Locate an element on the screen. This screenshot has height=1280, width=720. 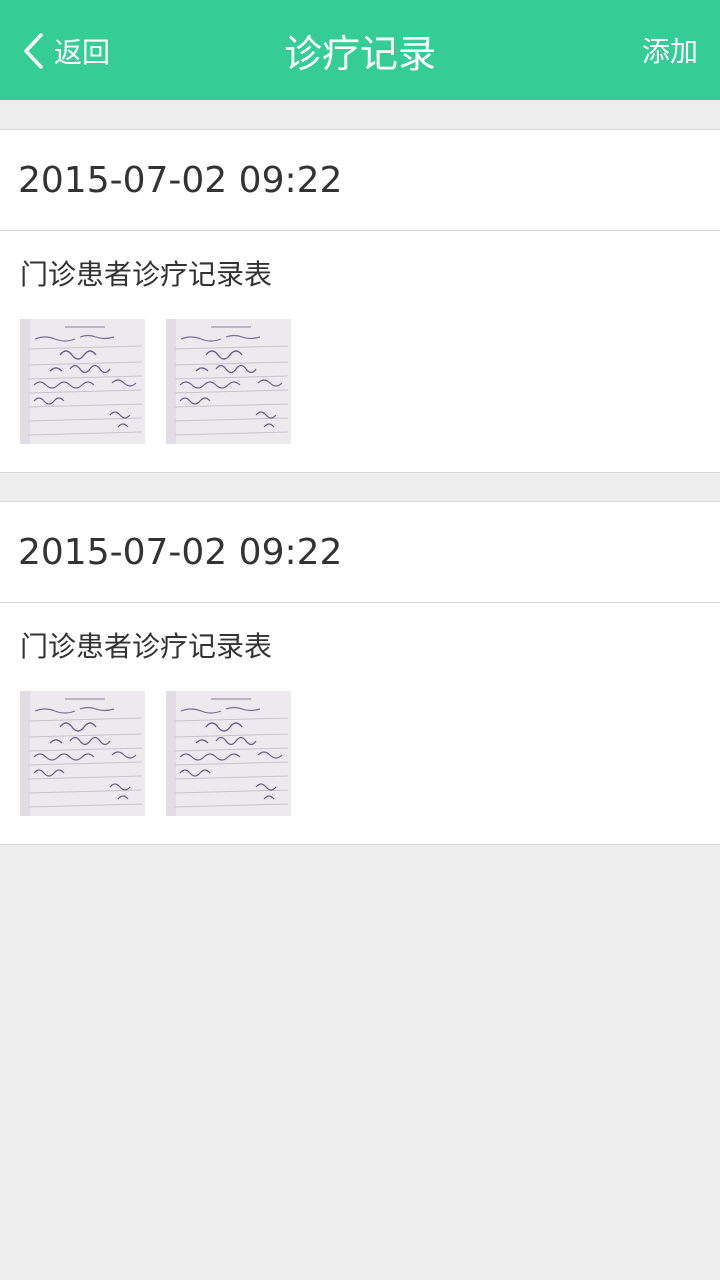
back-button: 返回 is located at coordinates (66, 51).